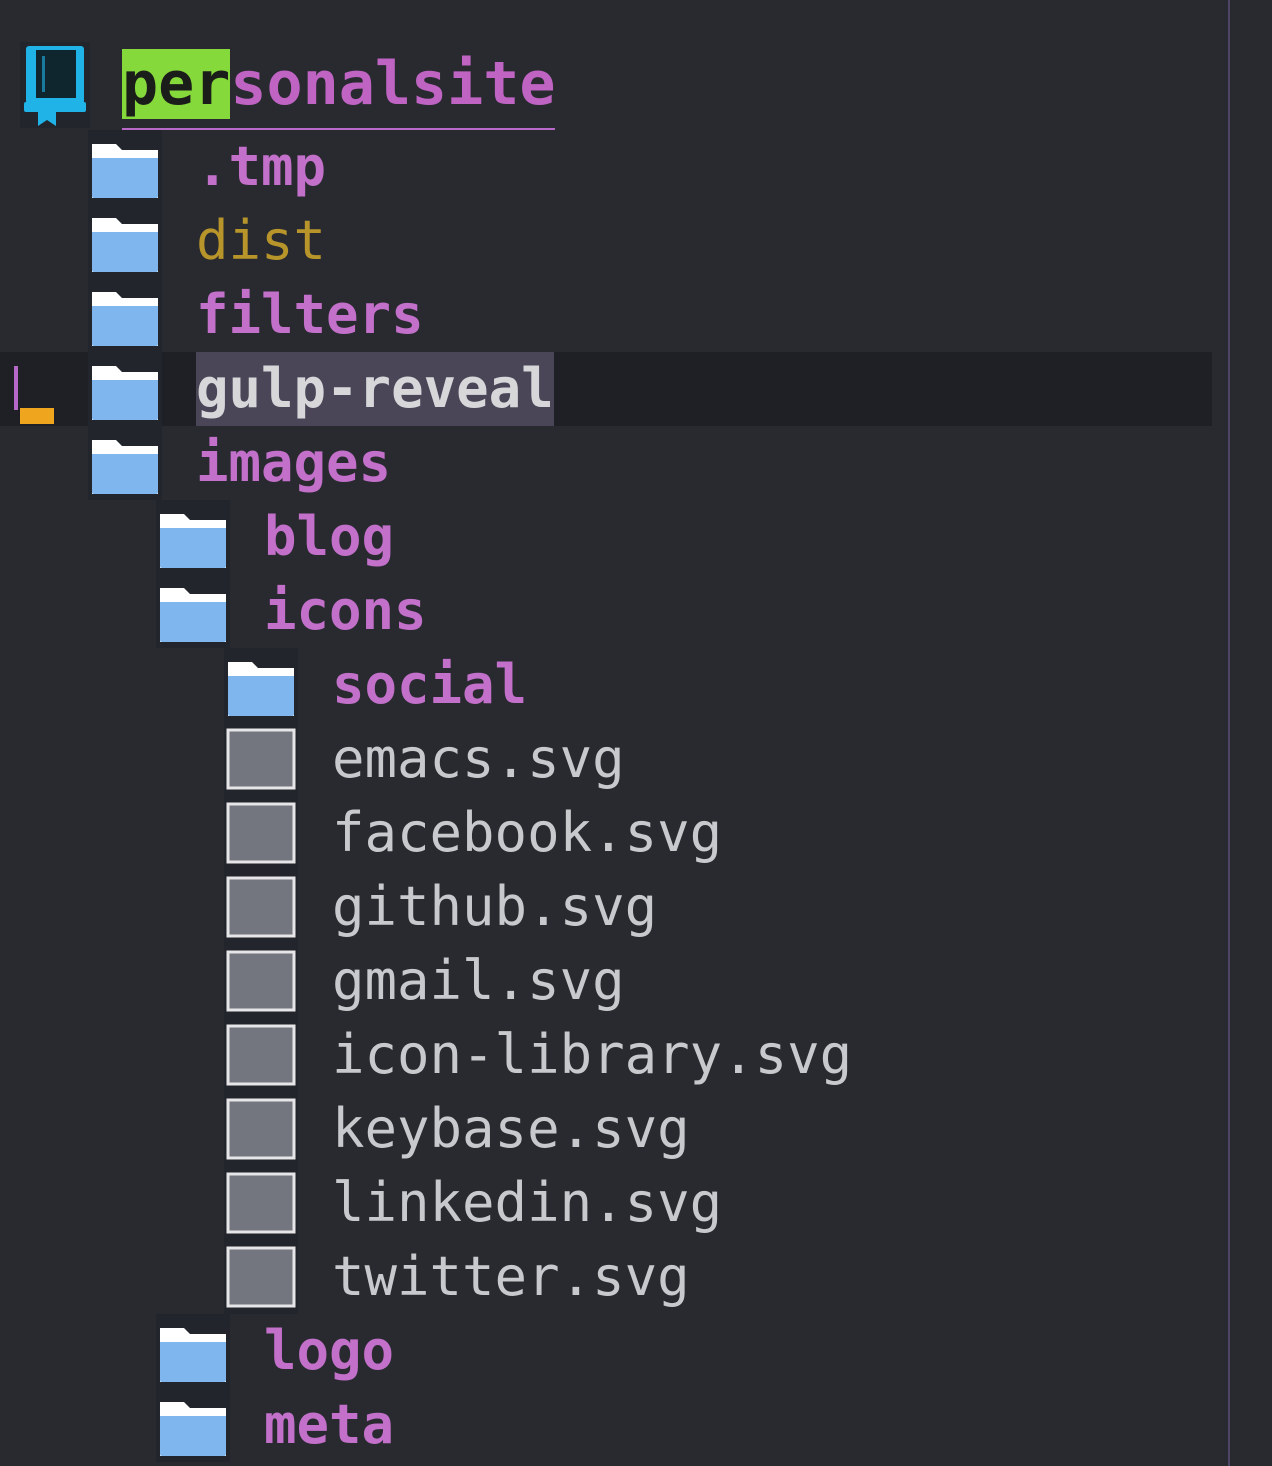  I want to click on tree-item-label: blog, so click(329, 536).